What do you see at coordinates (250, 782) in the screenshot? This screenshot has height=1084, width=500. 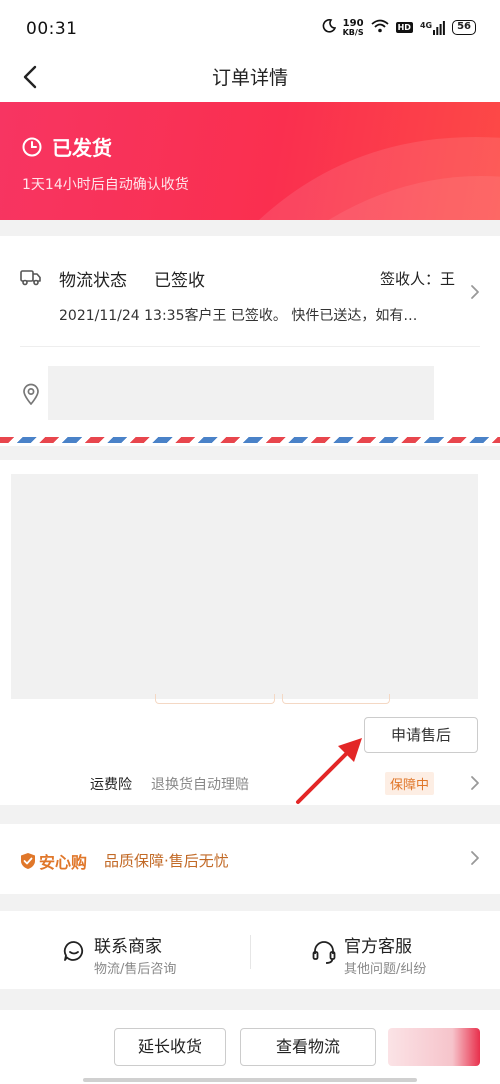 I see `shipping-insurance-row: 运费险 退换货自动理赔 保障中` at bounding box center [250, 782].